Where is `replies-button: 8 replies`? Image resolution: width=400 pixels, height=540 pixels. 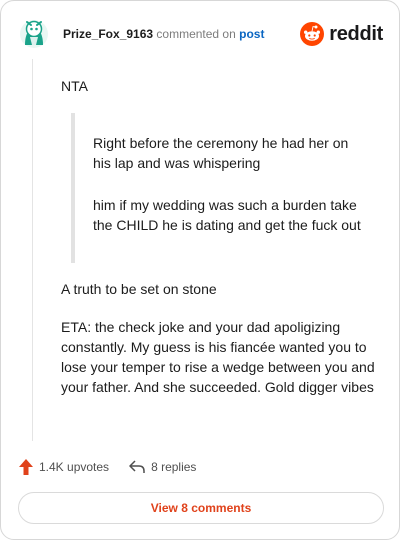
replies-button: 8 replies is located at coordinates (162, 467).